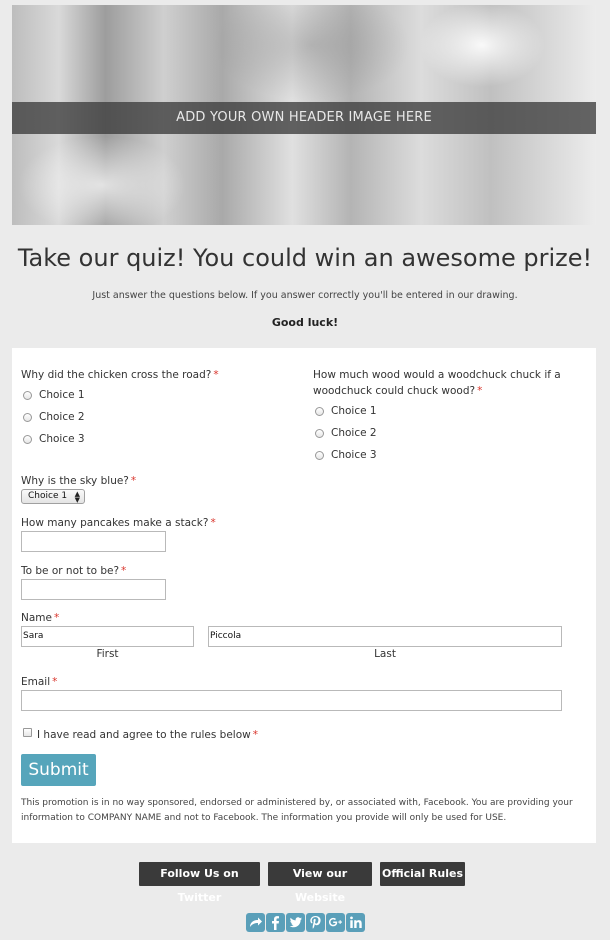 This screenshot has height=940, width=610. I want to click on pancakes-input, so click(93, 541).